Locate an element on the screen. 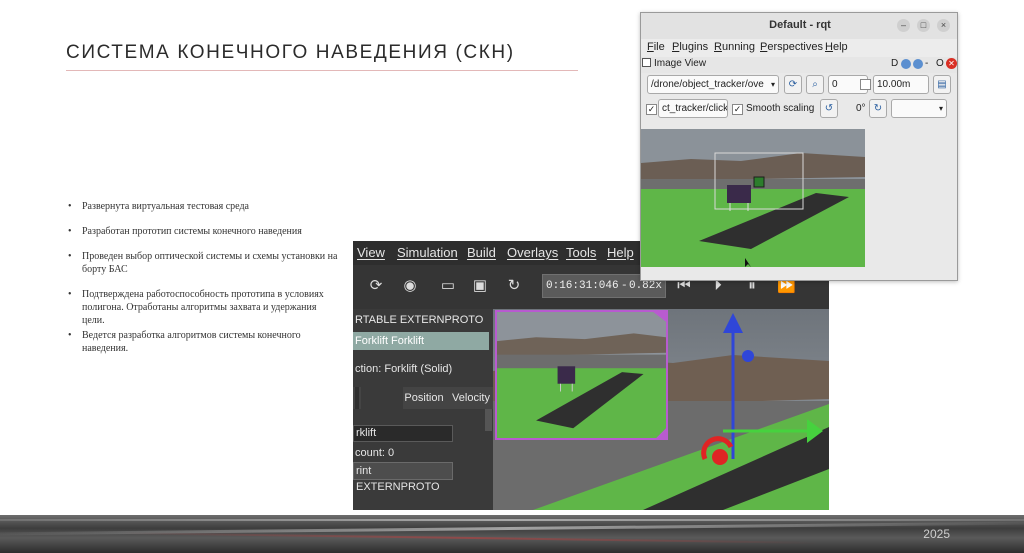 Image resolution: width=1024 pixels, height=553 pixels. rotate-right-icon: ↻ is located at coordinates (878, 108).